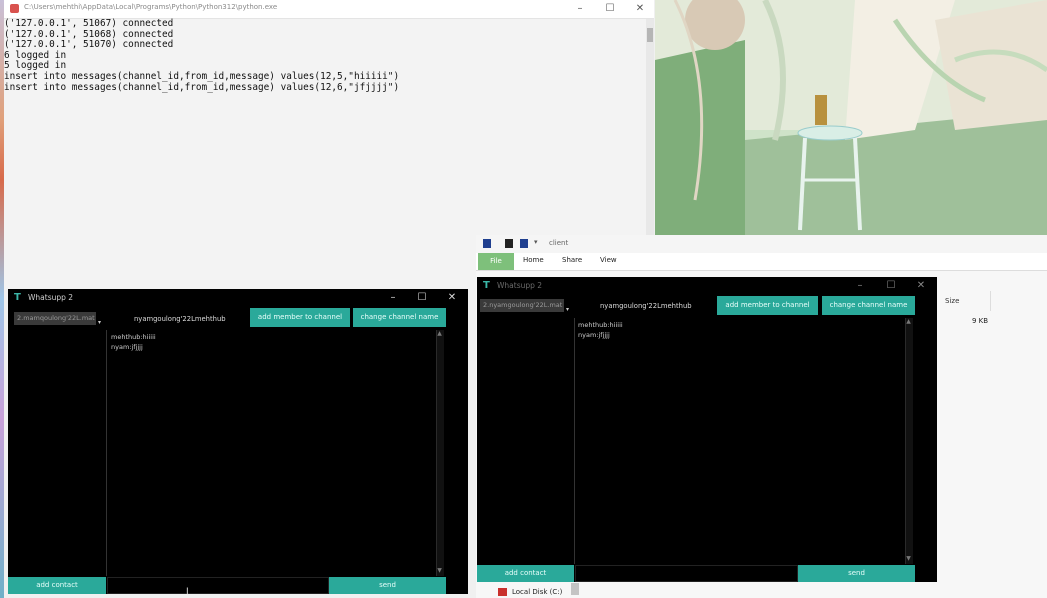 This screenshot has width=1047, height=598. Describe the element at coordinates (533, 260) in the screenshot. I see `tab-home: Home` at that location.